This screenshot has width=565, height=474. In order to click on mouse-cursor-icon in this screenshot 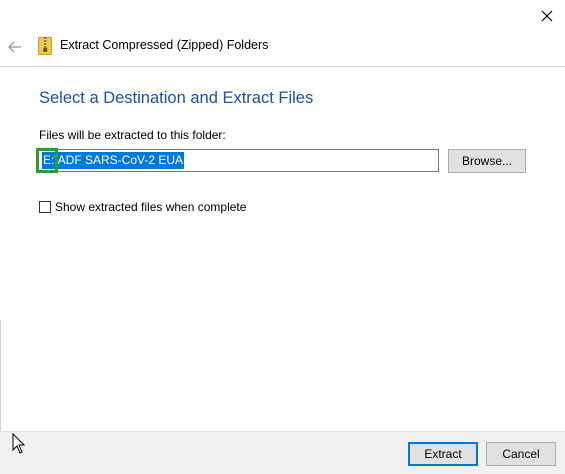, I will do `click(19, 443)`.